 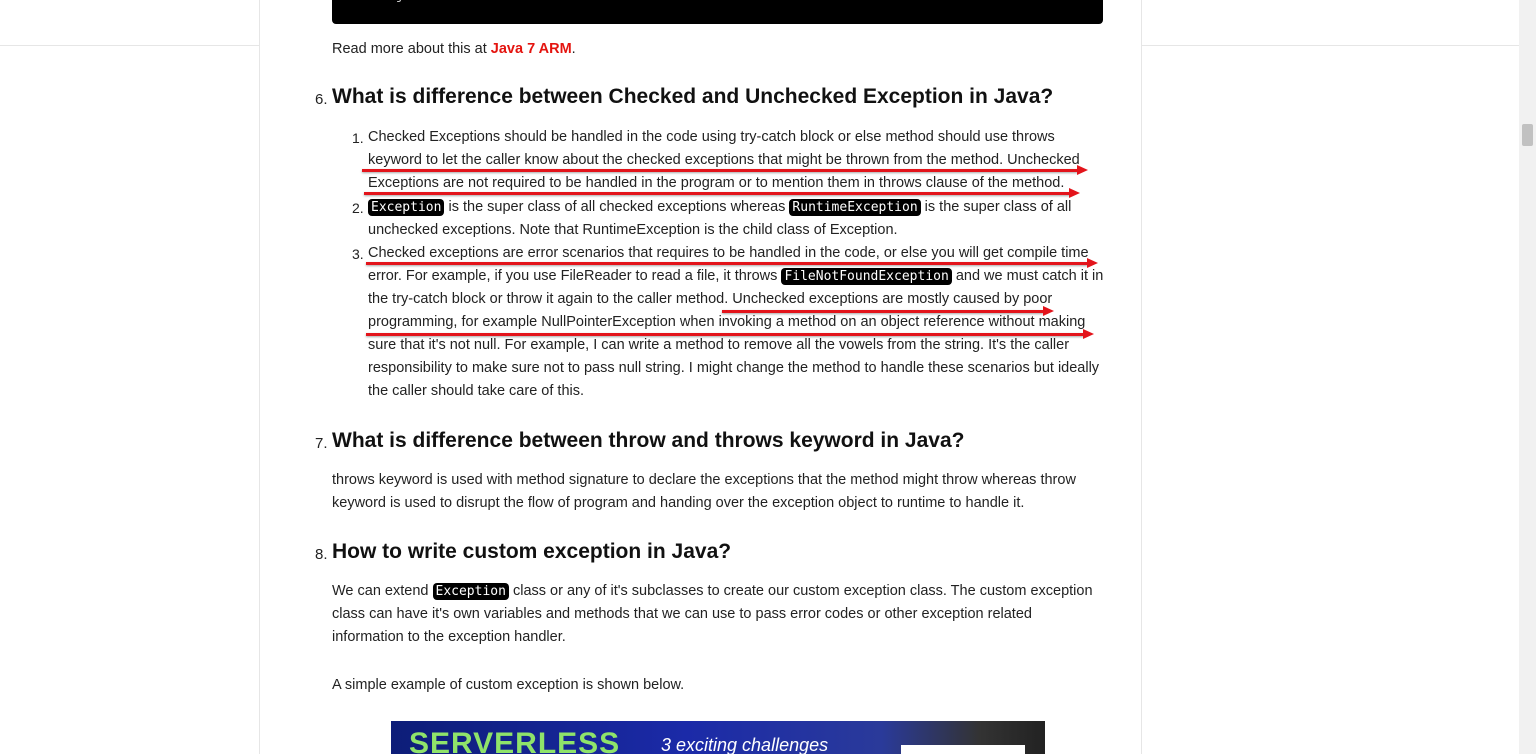 I want to click on ad-tagline: 3 exciting challenges, so click(x=745, y=744).